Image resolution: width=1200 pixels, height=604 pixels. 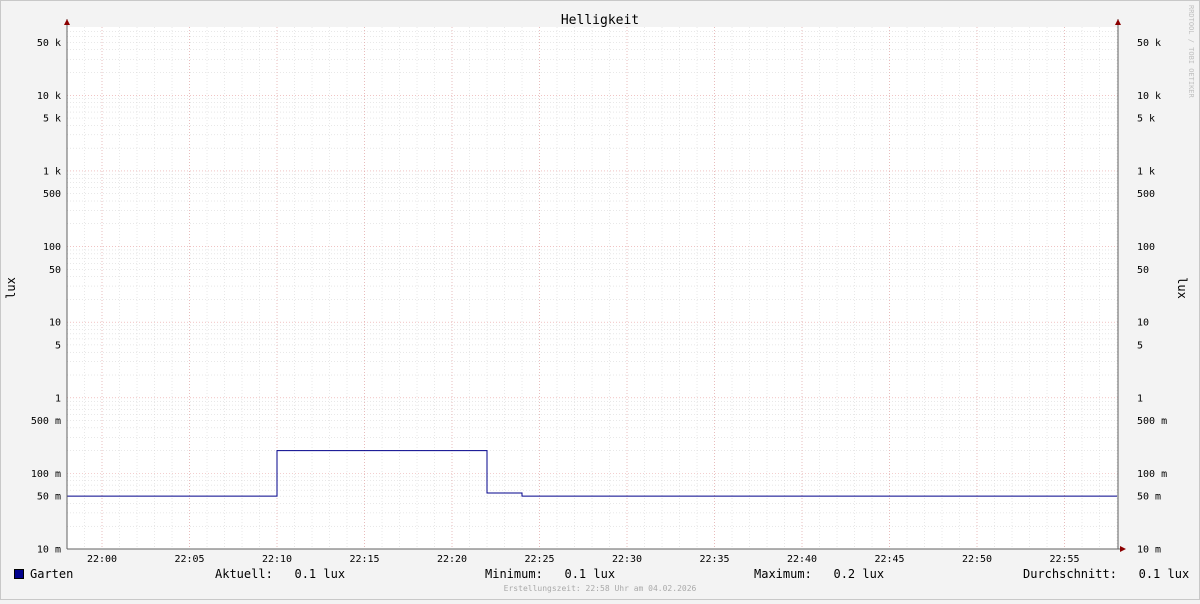 What do you see at coordinates (52, 247) in the screenshot?
I see `y-tick-label-left: 100` at bounding box center [52, 247].